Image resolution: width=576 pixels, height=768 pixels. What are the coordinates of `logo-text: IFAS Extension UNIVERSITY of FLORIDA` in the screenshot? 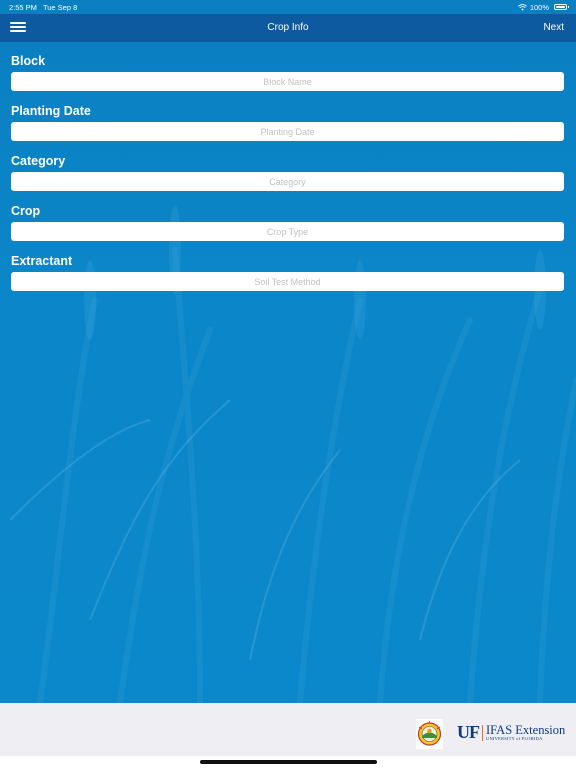 It's located at (526, 732).